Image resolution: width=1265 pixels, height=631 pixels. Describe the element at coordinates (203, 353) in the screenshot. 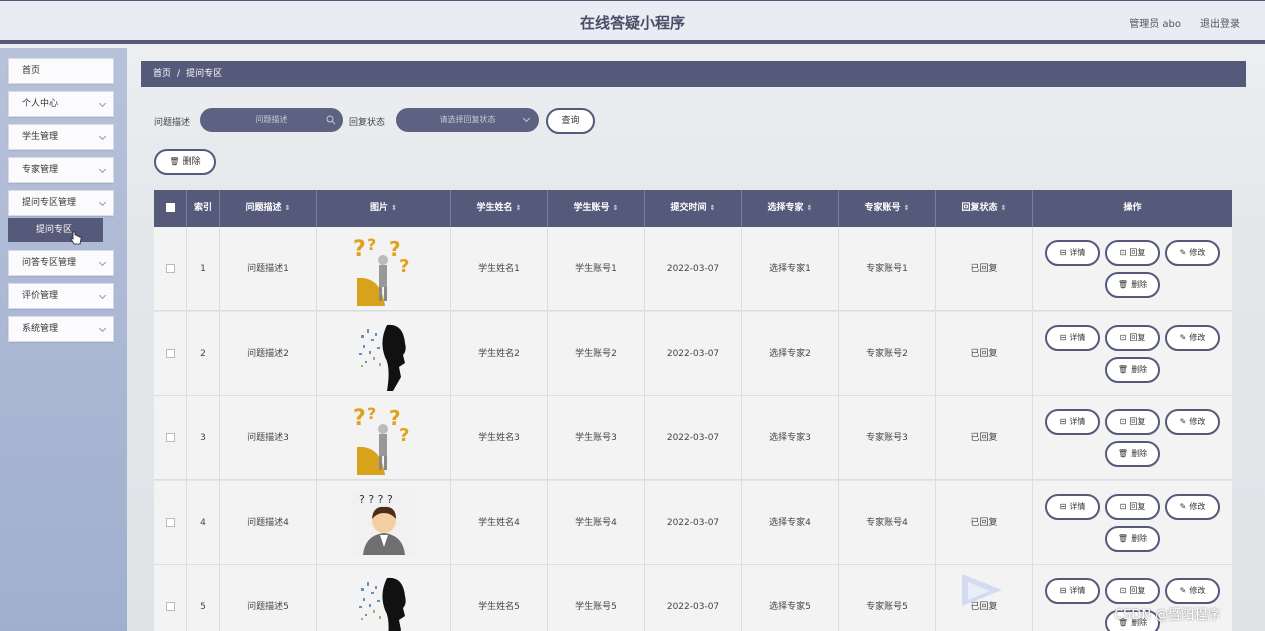

I see `cell-index: 2` at that location.